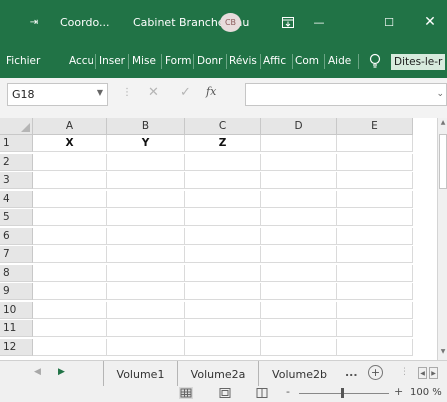 The image size is (447, 402). I want to click on row-header-8: 8, so click(16, 273).